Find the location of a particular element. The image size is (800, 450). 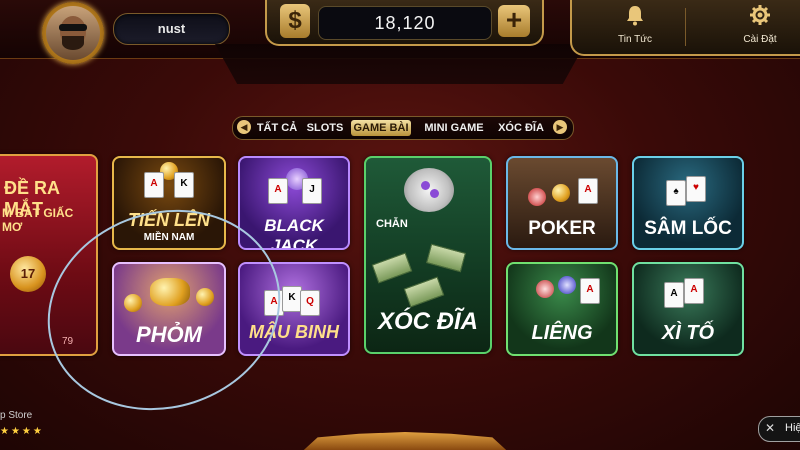

avatar-image is located at coordinates (73, 33).